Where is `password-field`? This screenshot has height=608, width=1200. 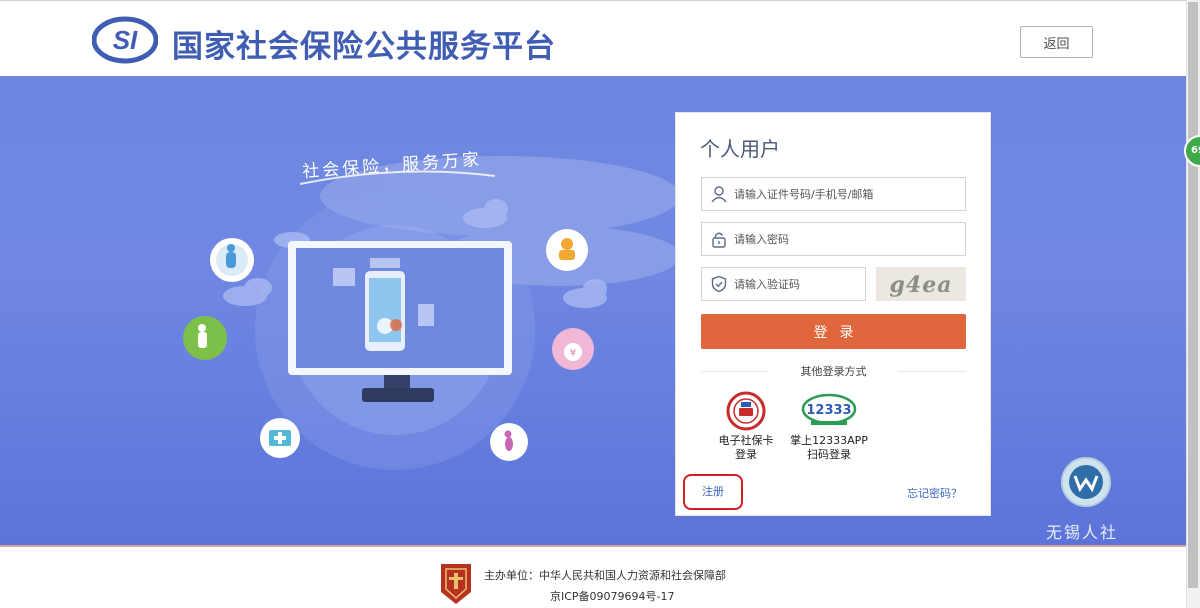 password-field is located at coordinates (833, 239).